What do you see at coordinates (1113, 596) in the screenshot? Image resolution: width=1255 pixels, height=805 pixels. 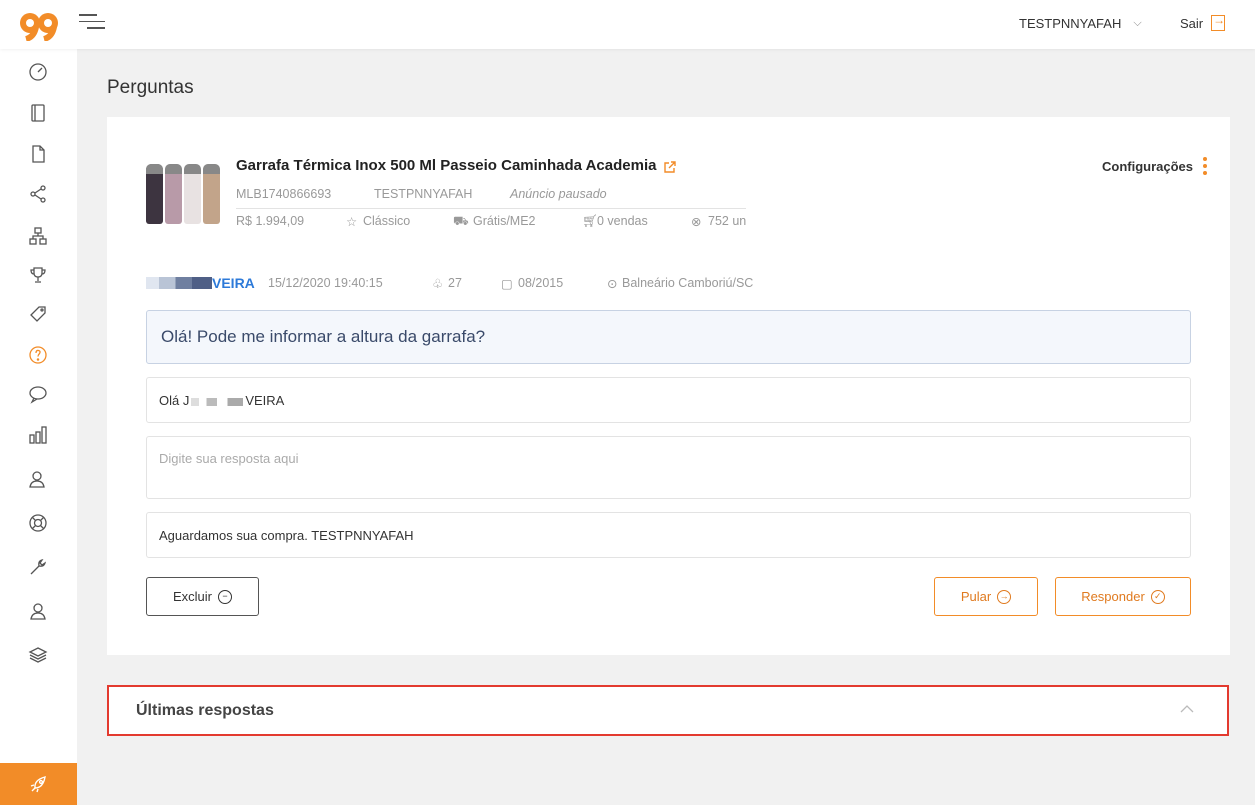 I see `respond-label: Responder` at bounding box center [1113, 596].